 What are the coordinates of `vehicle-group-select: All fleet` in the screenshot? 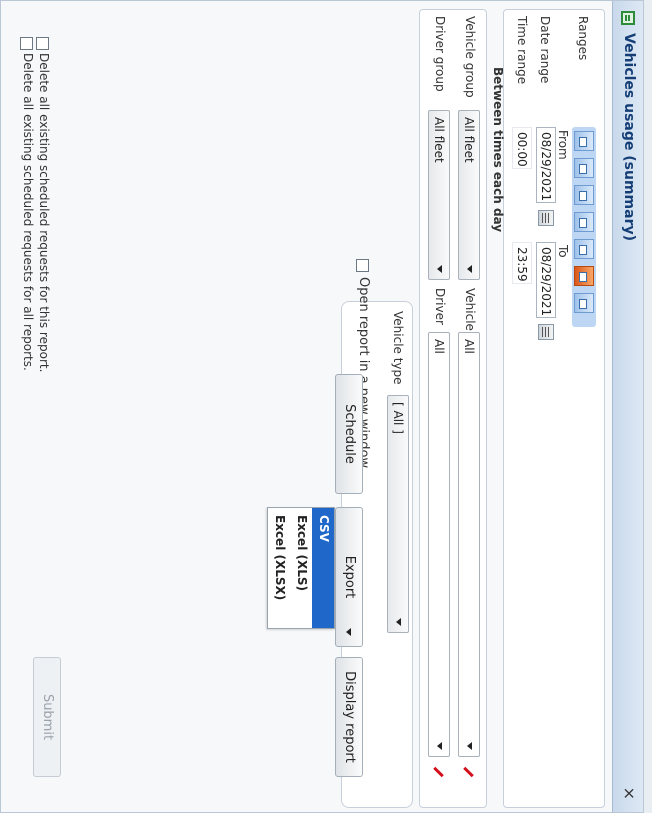 It's located at (469, 195).